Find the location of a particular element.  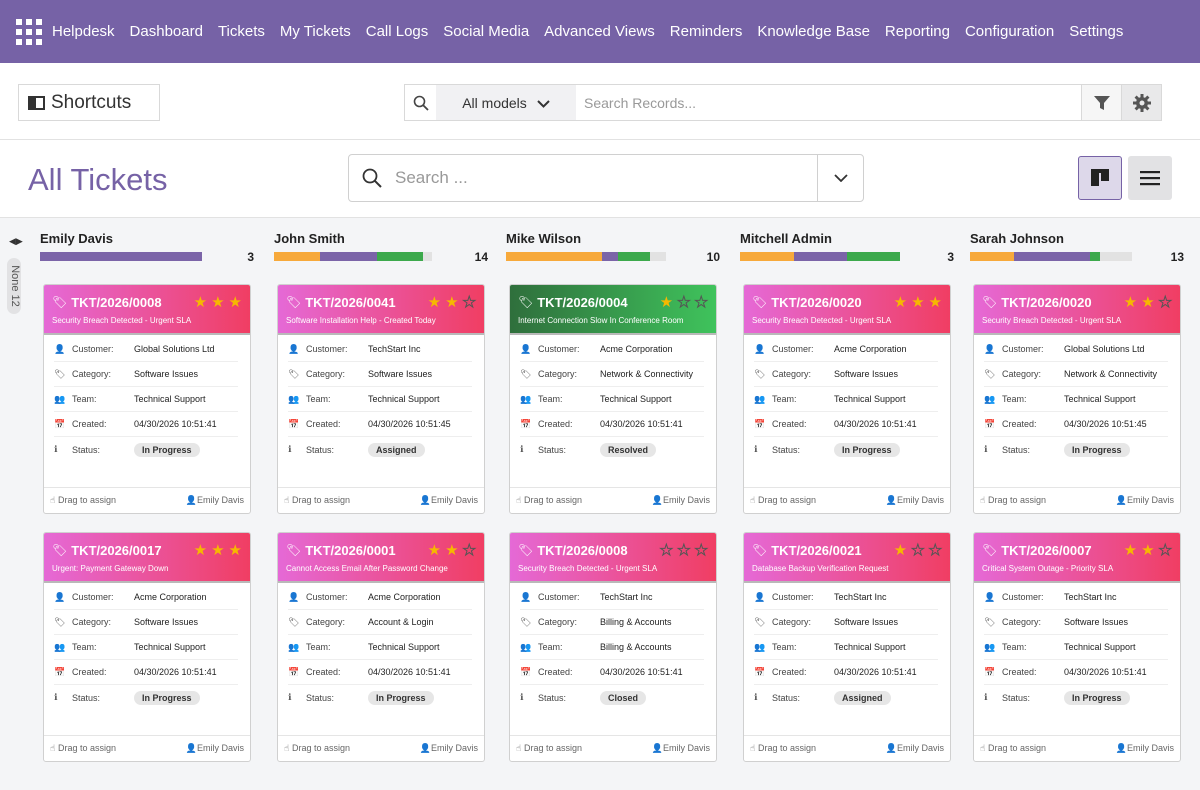

search-options-toggle is located at coordinates (840, 178).